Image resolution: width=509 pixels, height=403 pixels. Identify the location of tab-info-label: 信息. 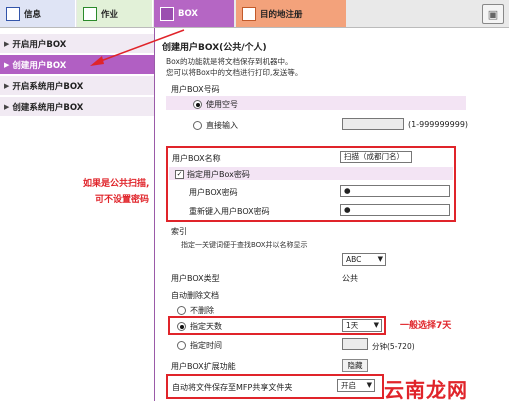
(33, 14).